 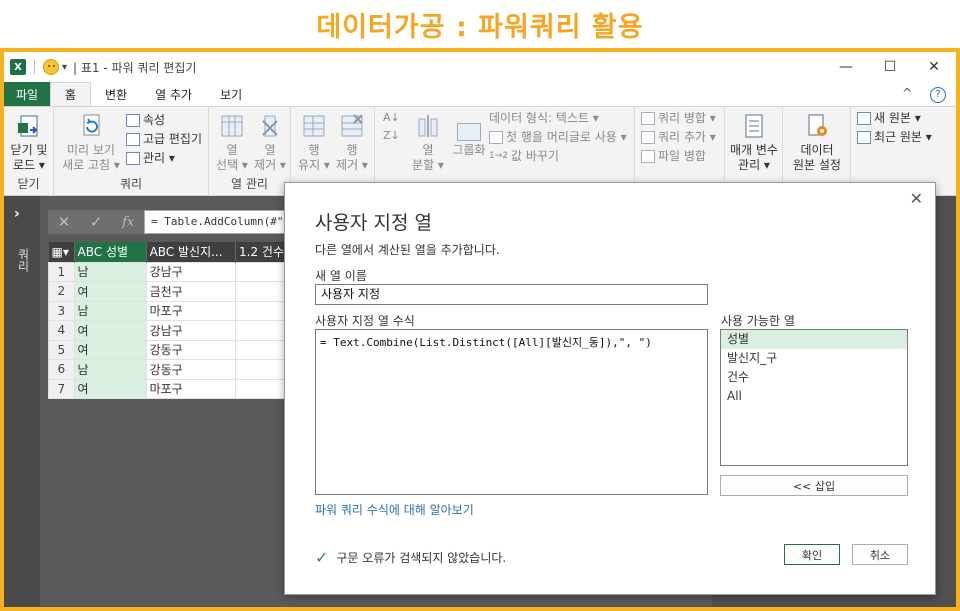 What do you see at coordinates (524, 156) in the screenshot?
I see `replace-values-button: 1→2 값 바꾸기` at bounding box center [524, 156].